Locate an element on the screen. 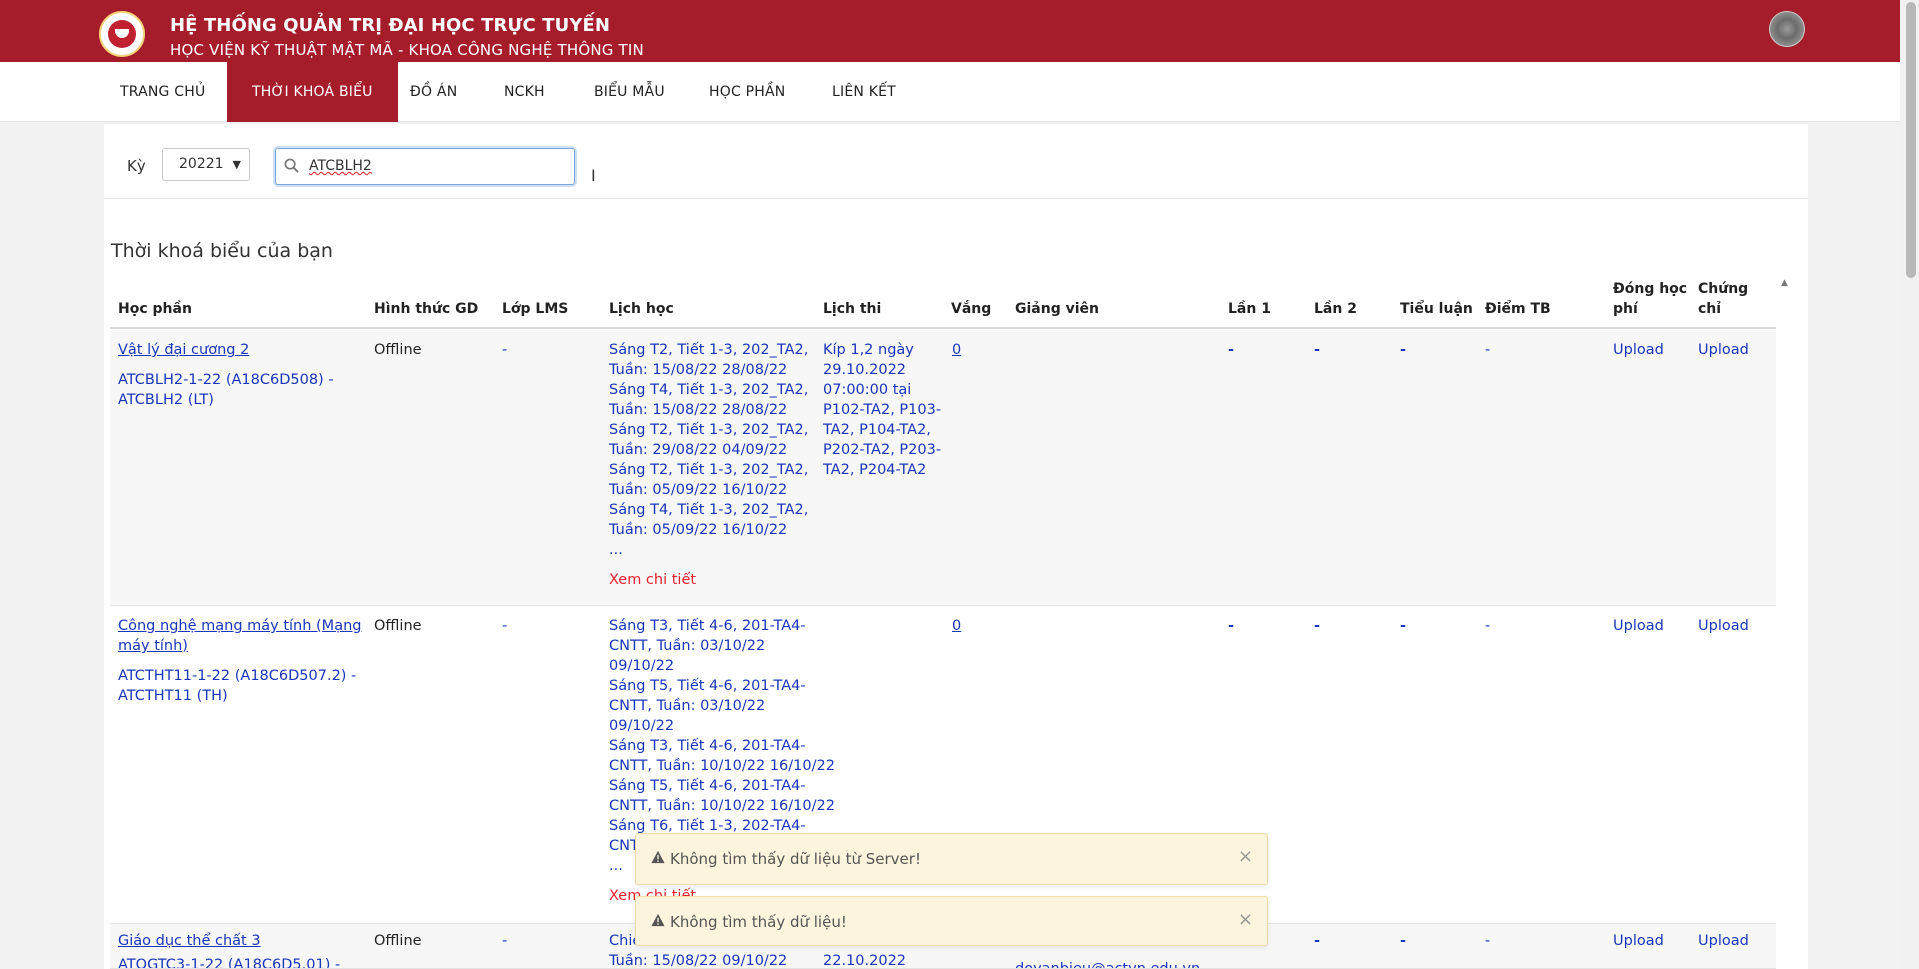 The height and width of the screenshot is (969, 1919). semester-select: 20221 ▼ is located at coordinates (206, 164).